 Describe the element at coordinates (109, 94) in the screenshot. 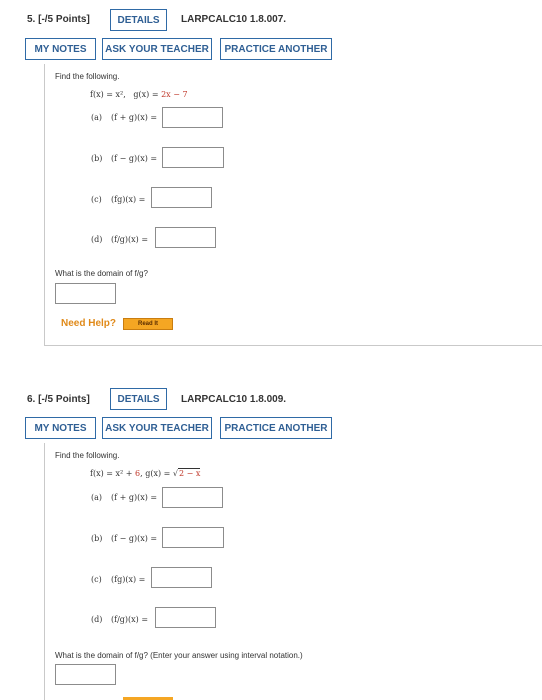

I see `f-definition: f(x) = x²,` at that location.